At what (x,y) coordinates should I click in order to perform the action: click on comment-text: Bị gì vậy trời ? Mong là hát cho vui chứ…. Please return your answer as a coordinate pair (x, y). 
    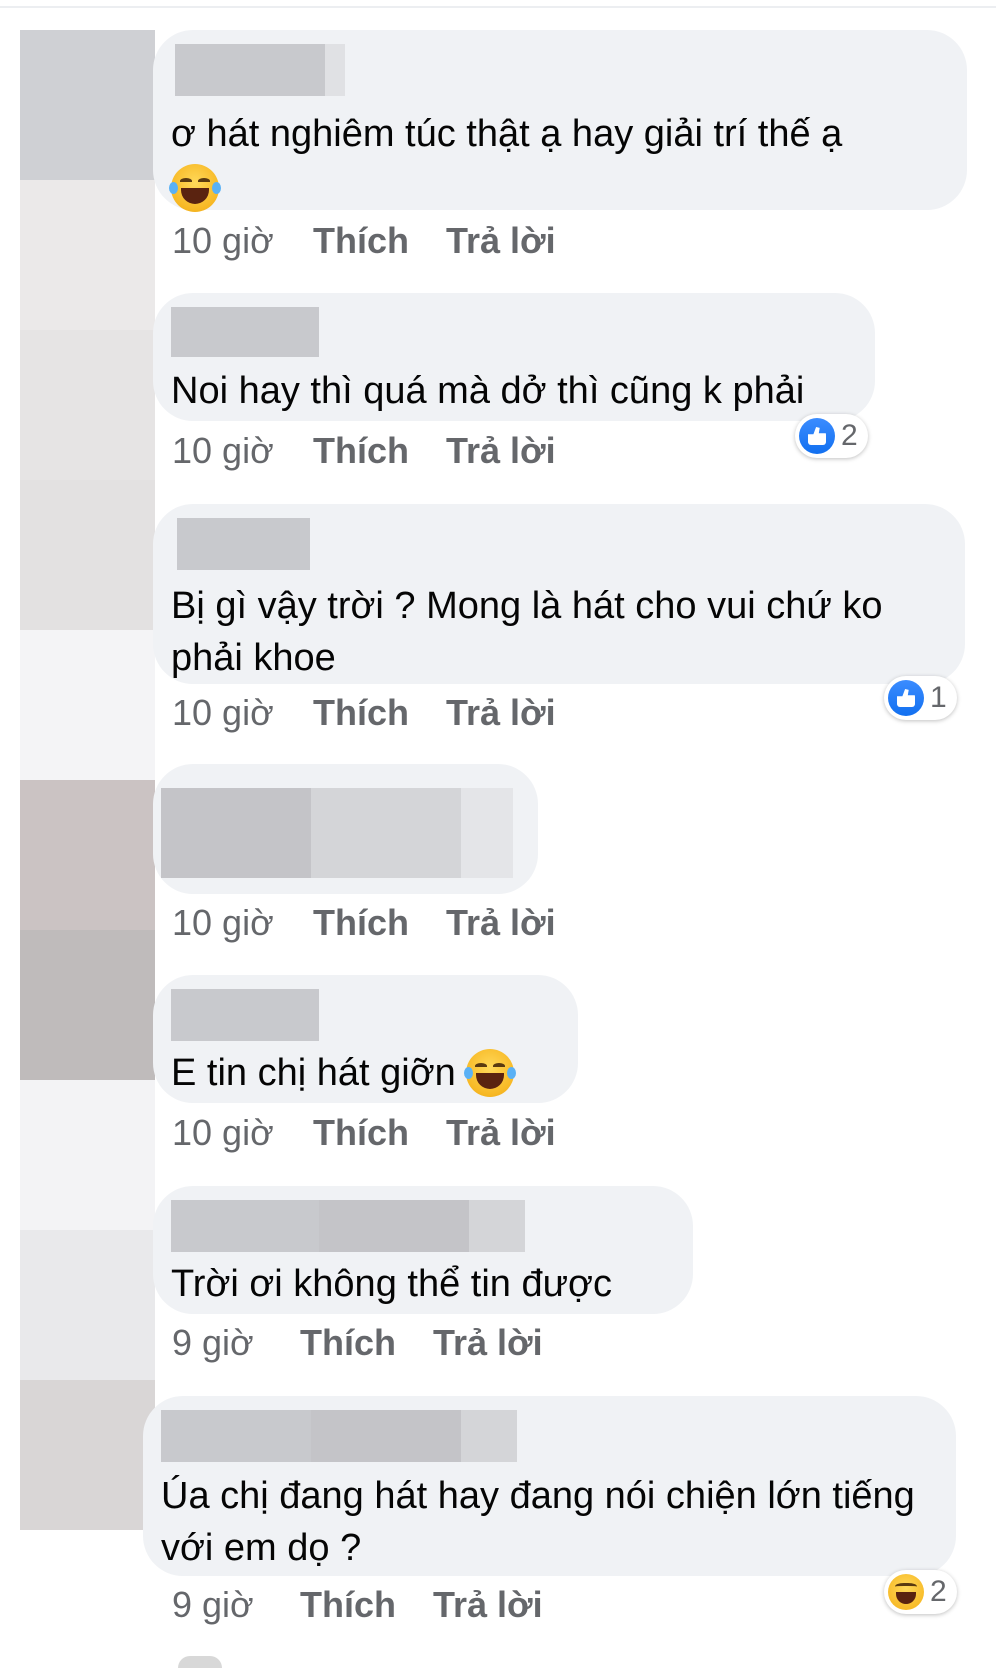
    Looking at the image, I should click on (527, 632).